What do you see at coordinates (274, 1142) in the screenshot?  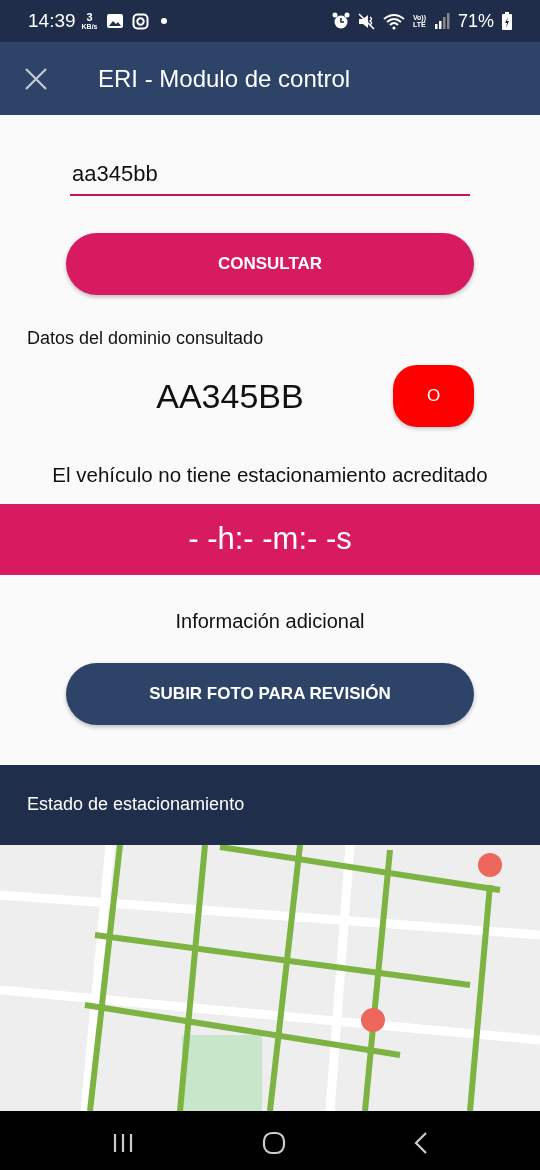 I see `home-icon` at bounding box center [274, 1142].